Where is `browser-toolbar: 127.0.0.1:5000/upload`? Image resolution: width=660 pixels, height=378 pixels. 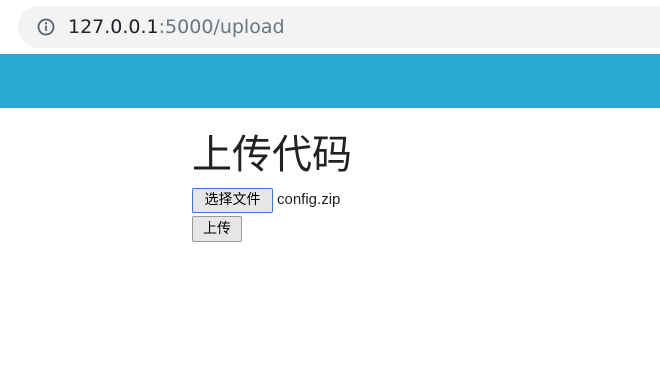
browser-toolbar: 127.0.0.1:5000/upload is located at coordinates (330, 27).